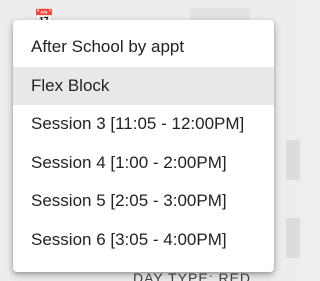 The image size is (320, 281). What do you see at coordinates (70, 85) in the screenshot?
I see `menu-item-label: Flex Block` at bounding box center [70, 85].